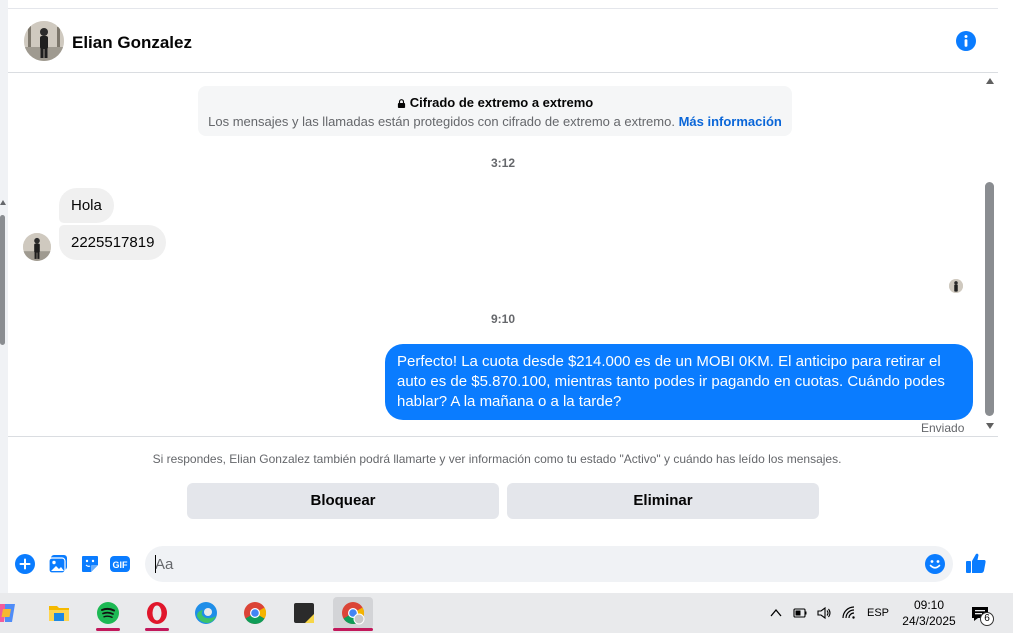  I want to click on contact-name: Elian Gonzalez, so click(132, 43).